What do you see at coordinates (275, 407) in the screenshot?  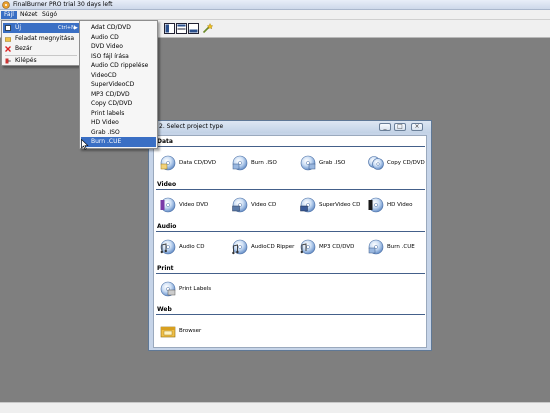 I see `status-bar` at bounding box center [275, 407].